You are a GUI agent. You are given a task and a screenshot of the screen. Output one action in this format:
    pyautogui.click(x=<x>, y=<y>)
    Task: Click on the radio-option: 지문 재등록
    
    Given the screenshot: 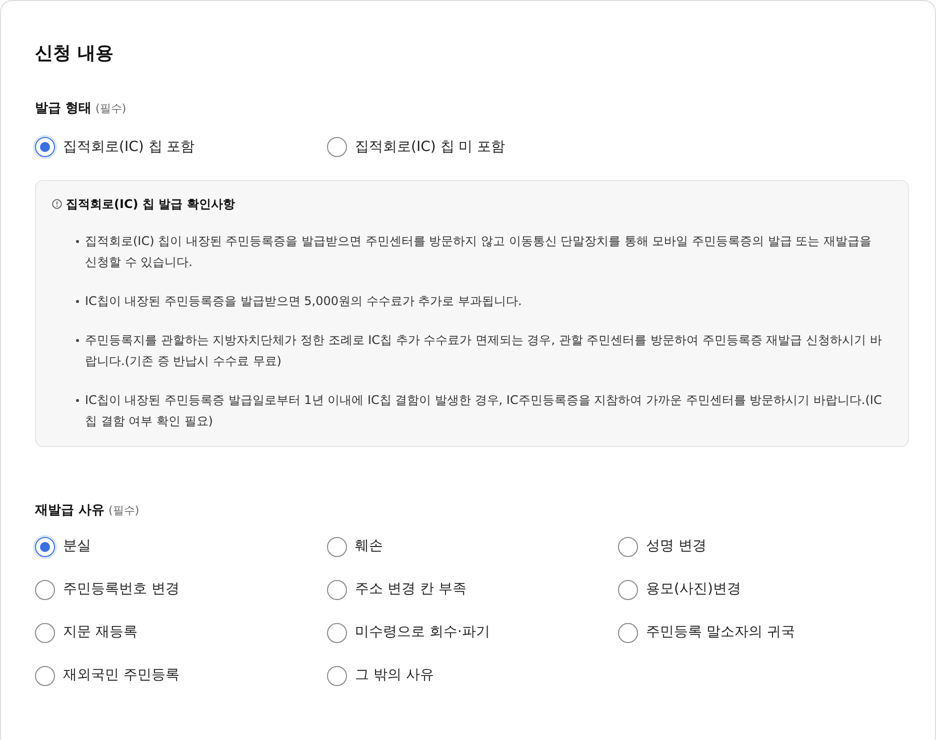 What is the action you would take?
    pyautogui.click(x=86, y=632)
    